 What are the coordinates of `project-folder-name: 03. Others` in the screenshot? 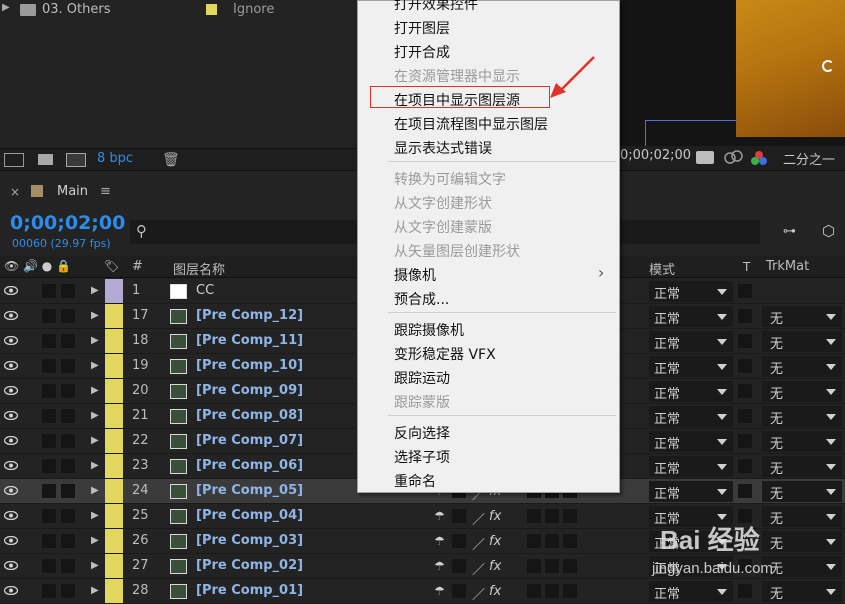 It's located at (76, 9).